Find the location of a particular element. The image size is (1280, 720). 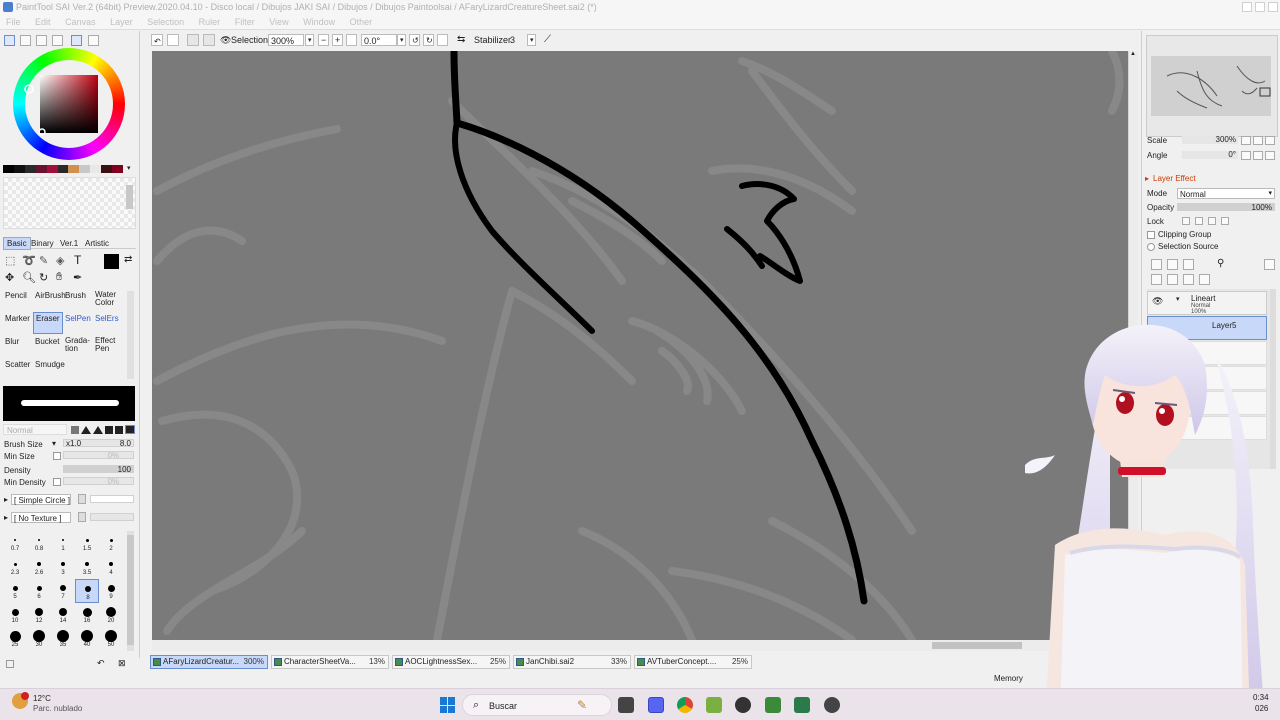

temperature: 12°C is located at coordinates (42, 698).